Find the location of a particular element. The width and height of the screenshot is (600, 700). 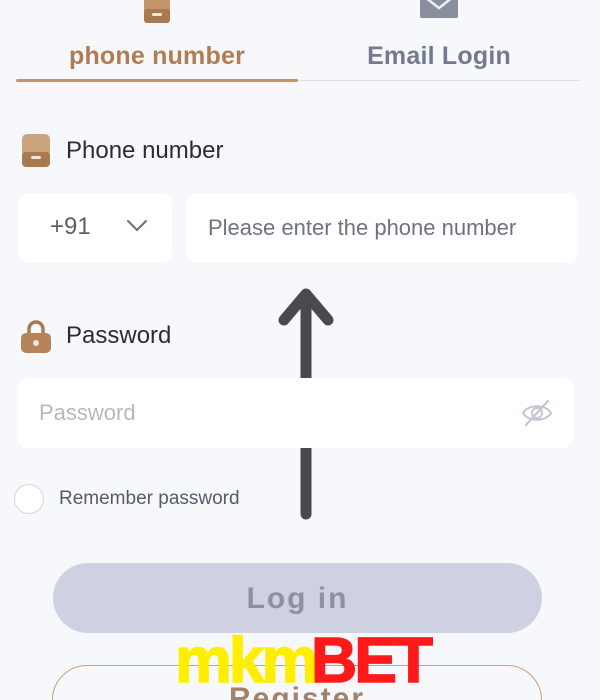

password-label: Password is located at coordinates (95, 336).